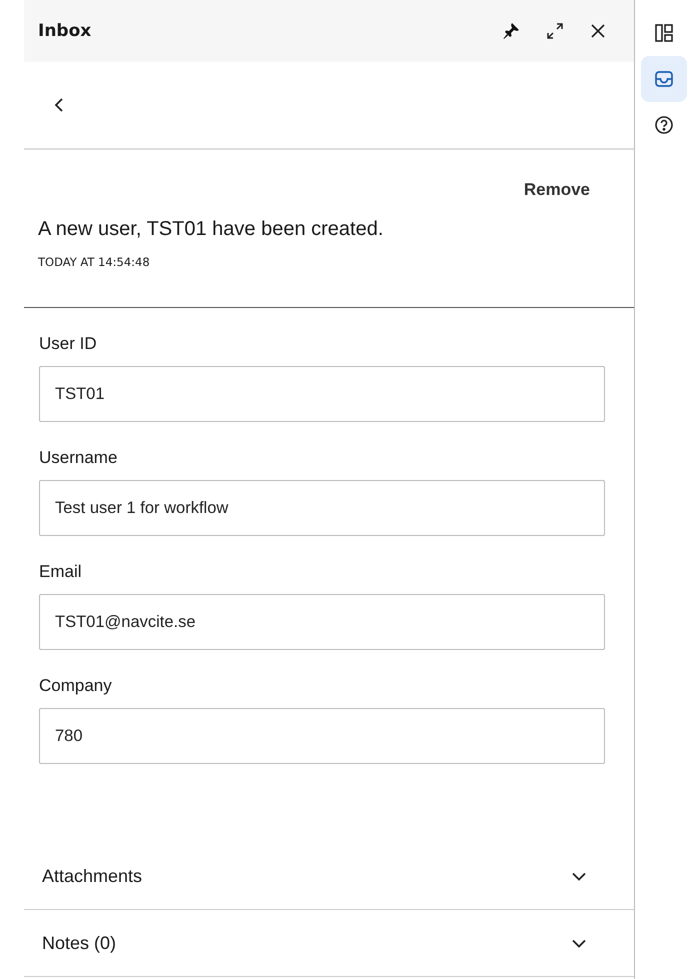  Describe the element at coordinates (61, 572) in the screenshot. I see `field-label: Email` at that location.